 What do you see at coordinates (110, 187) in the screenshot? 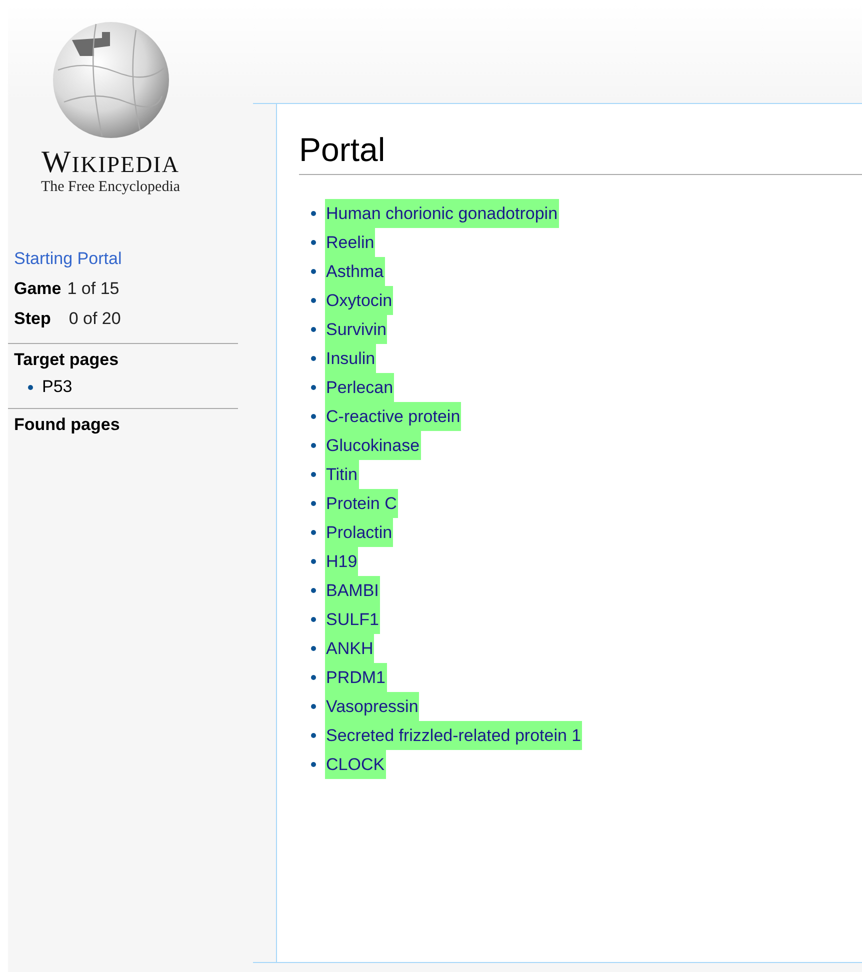
I see `tagline: The Free Encyclopedia` at bounding box center [110, 187].